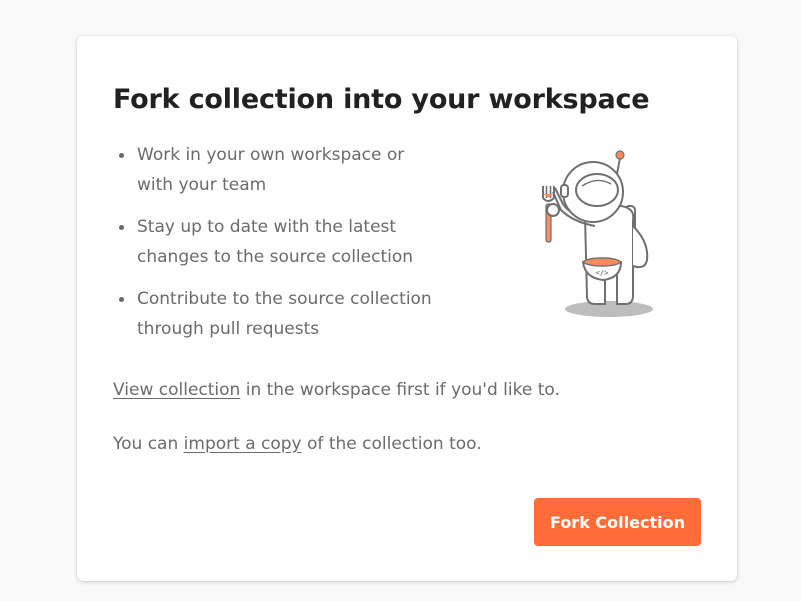 This screenshot has width=801, height=601. I want to click on fork-collection-button: Fork Collection, so click(617, 522).